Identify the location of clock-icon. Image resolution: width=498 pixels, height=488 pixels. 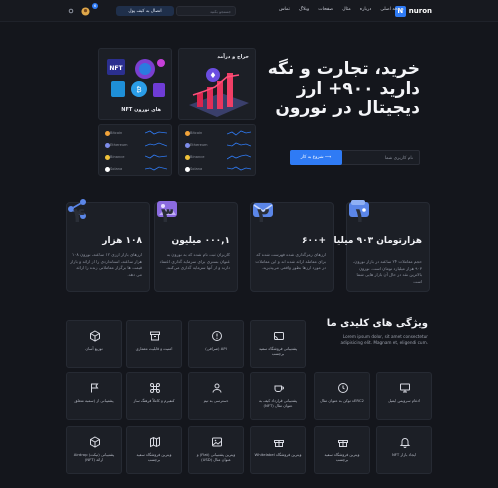
(343, 388).